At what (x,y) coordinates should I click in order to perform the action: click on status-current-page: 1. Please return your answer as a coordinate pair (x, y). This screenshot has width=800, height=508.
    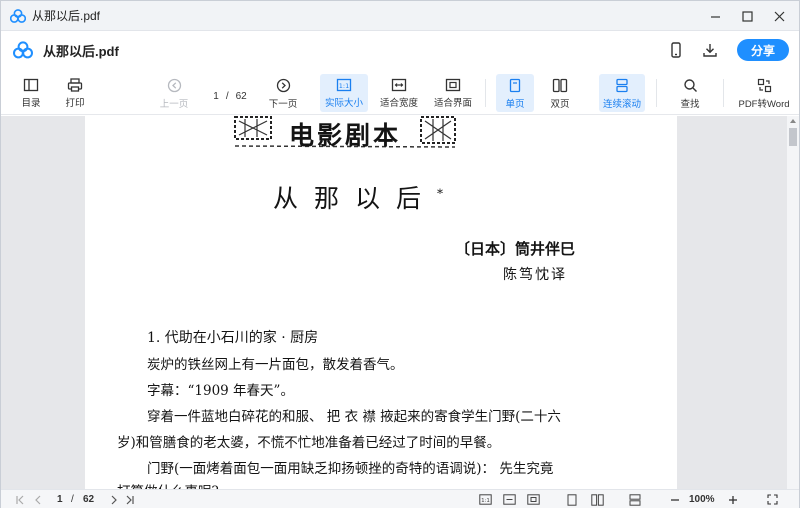
    Looking at the image, I should click on (60, 499).